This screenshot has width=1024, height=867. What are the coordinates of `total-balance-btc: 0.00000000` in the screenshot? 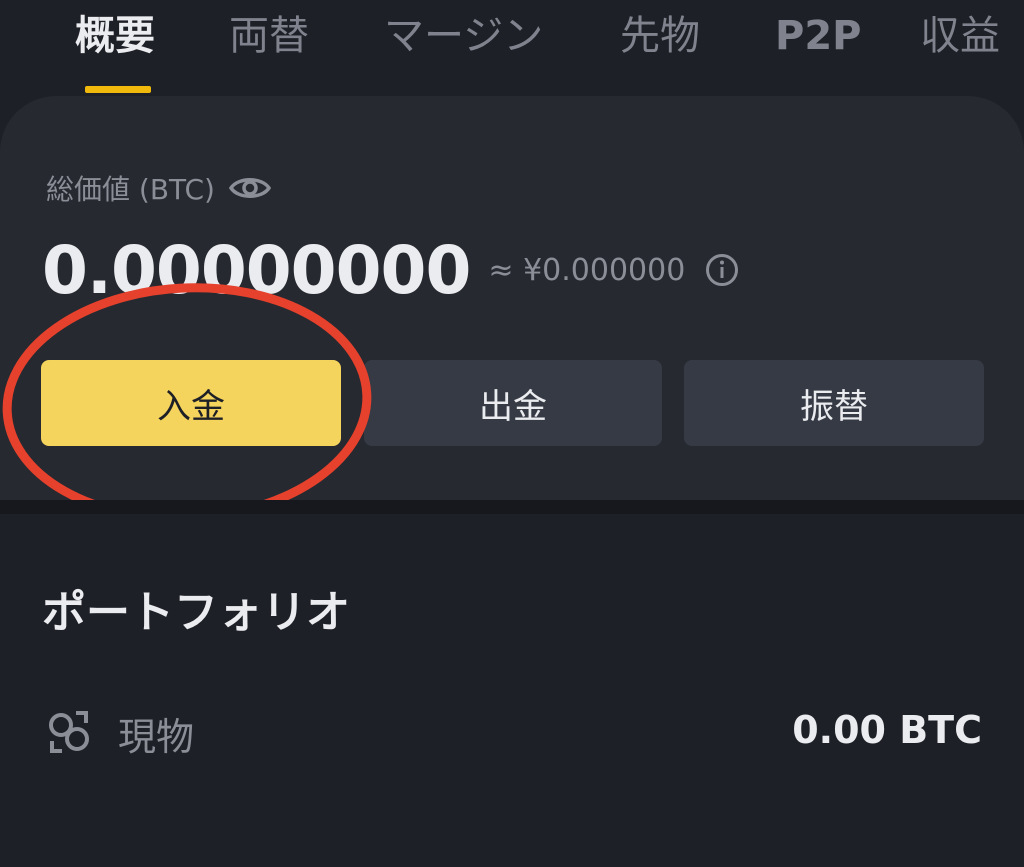 It's located at (256, 270).